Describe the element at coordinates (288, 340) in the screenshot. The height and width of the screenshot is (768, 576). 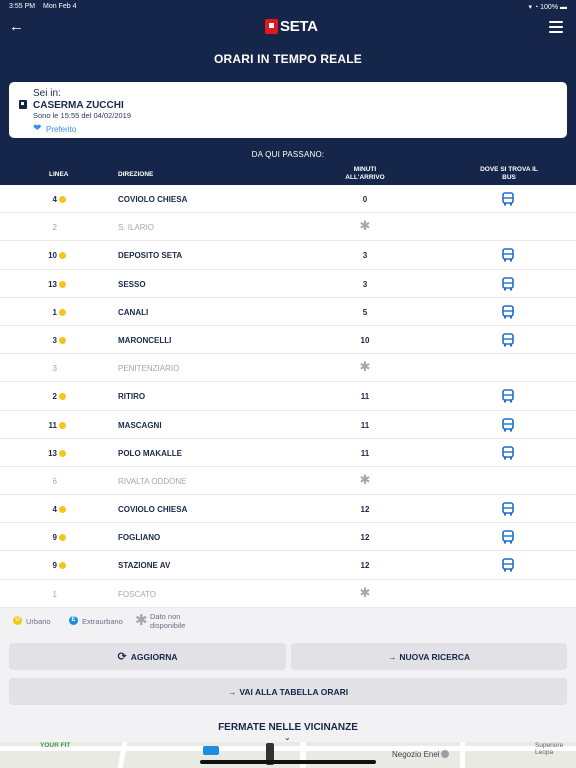
I see `table-row: 3 MARONCELLI 10` at that location.